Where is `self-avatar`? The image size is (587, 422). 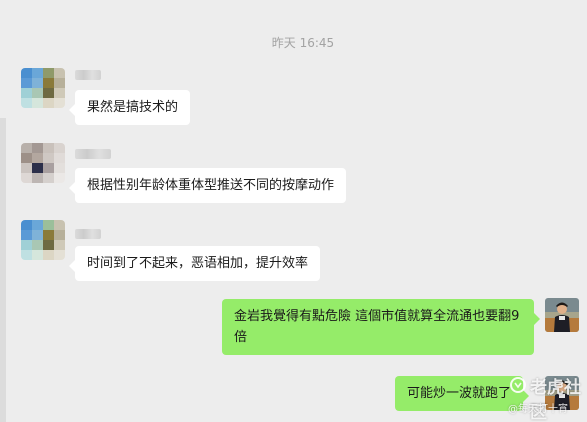 self-avatar is located at coordinates (562, 315).